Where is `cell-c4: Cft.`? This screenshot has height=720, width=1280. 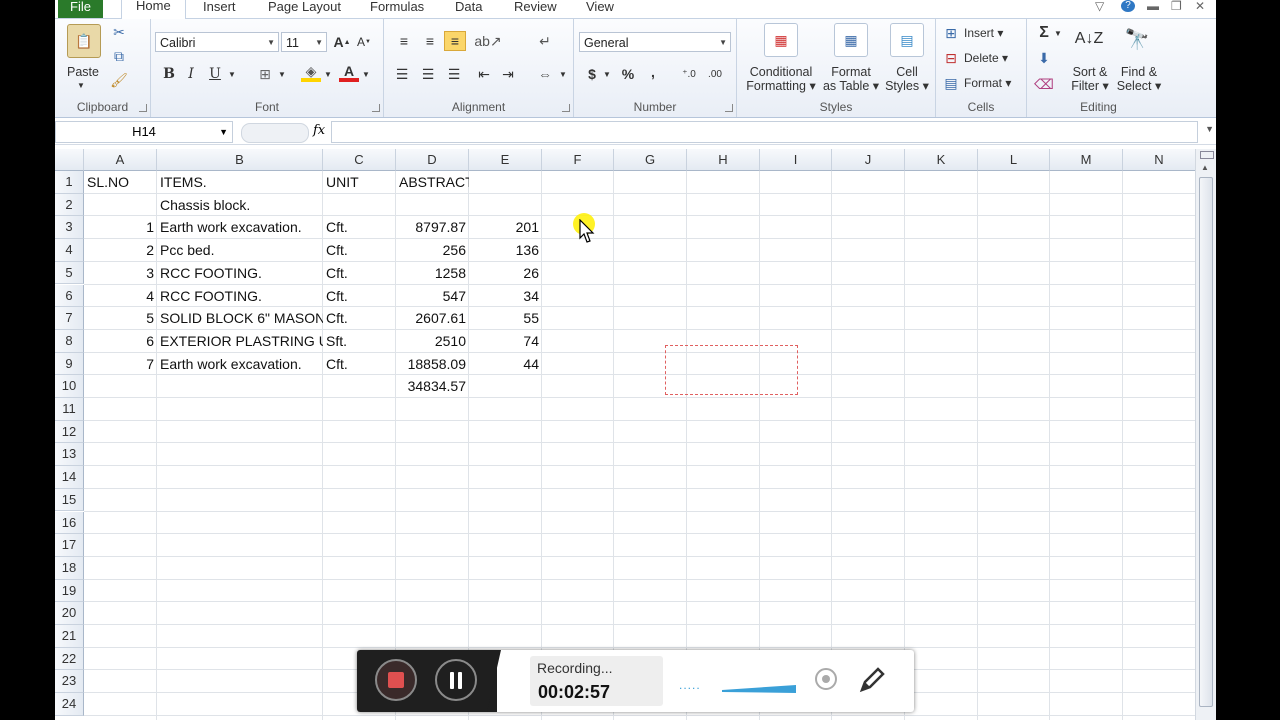
cell-c4: Cft. is located at coordinates (359, 250).